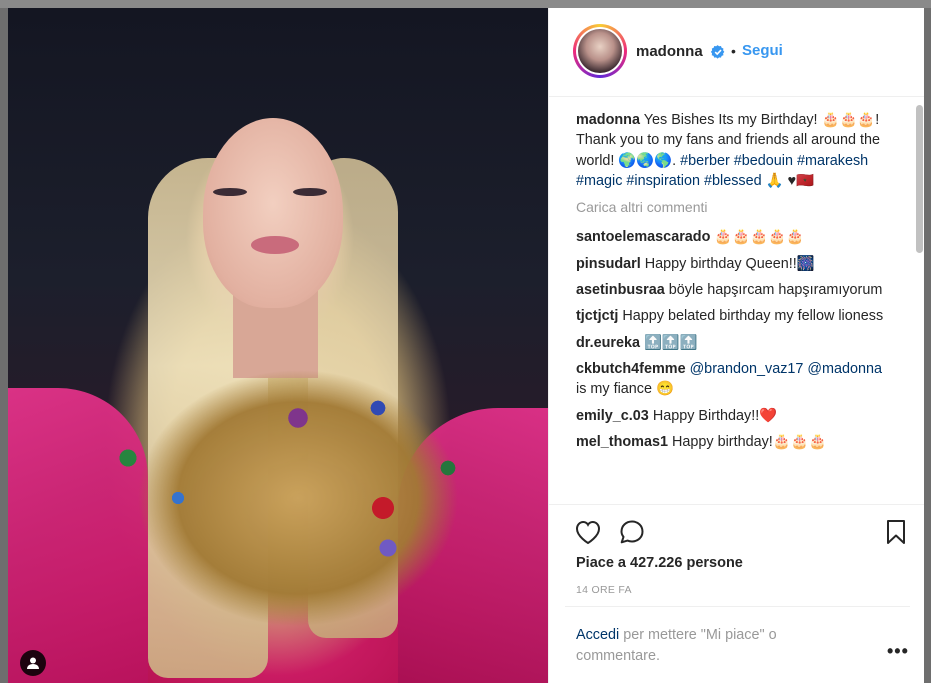  What do you see at coordinates (273, 213) in the screenshot?
I see `photo-face` at bounding box center [273, 213].